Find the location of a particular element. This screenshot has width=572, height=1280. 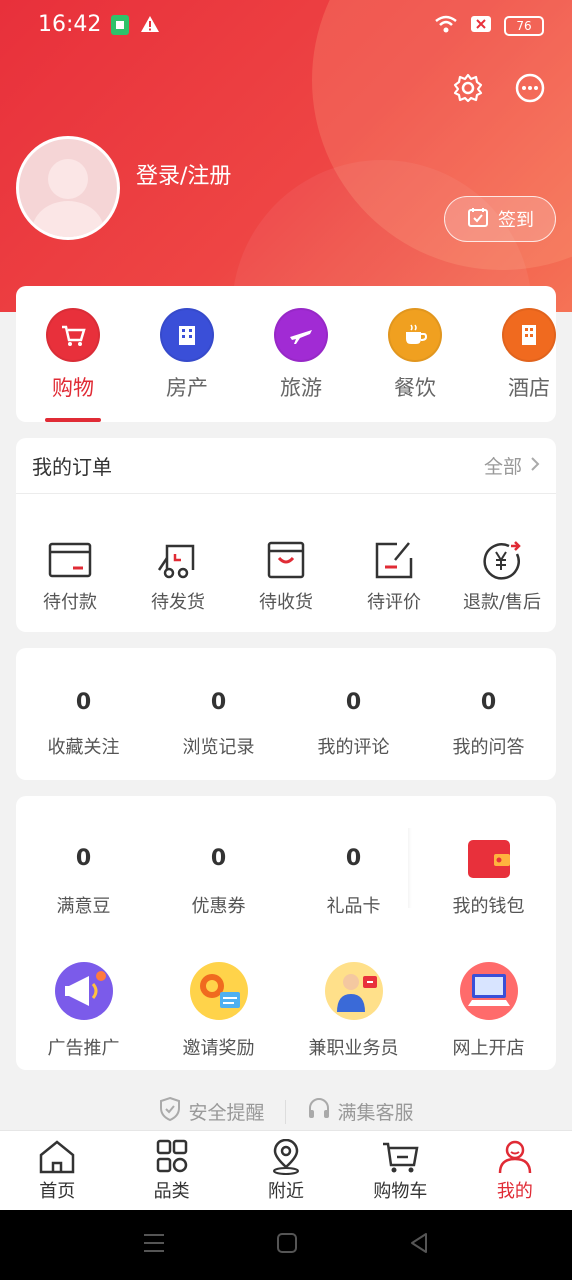

stat-browse-history: 0 浏览记录 is located at coordinates (218, 714).